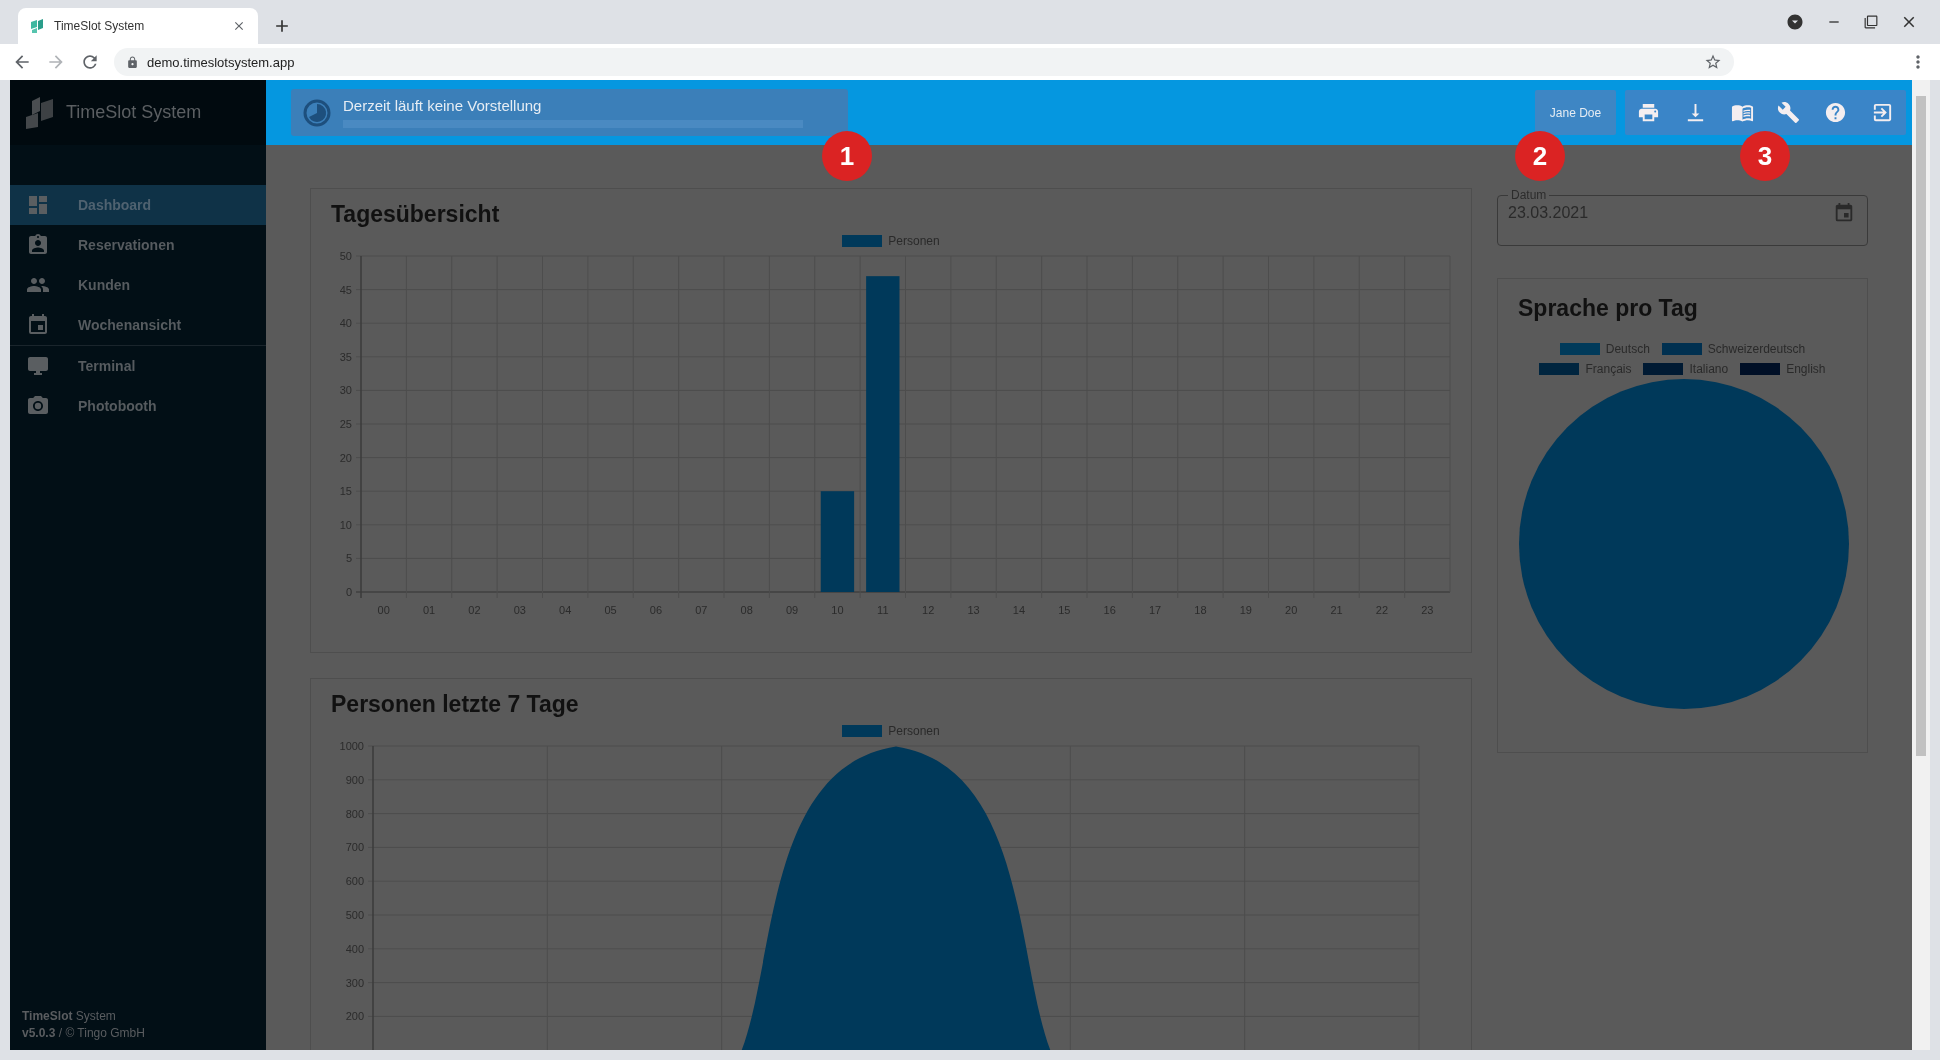  I want to click on close-icon, so click(239, 26).